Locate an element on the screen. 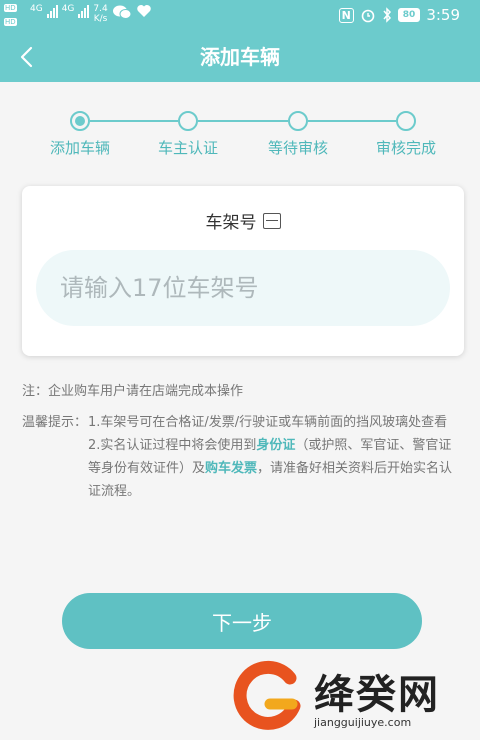 The width and height of the screenshot is (480, 740). heart-icon is located at coordinates (143, 11).